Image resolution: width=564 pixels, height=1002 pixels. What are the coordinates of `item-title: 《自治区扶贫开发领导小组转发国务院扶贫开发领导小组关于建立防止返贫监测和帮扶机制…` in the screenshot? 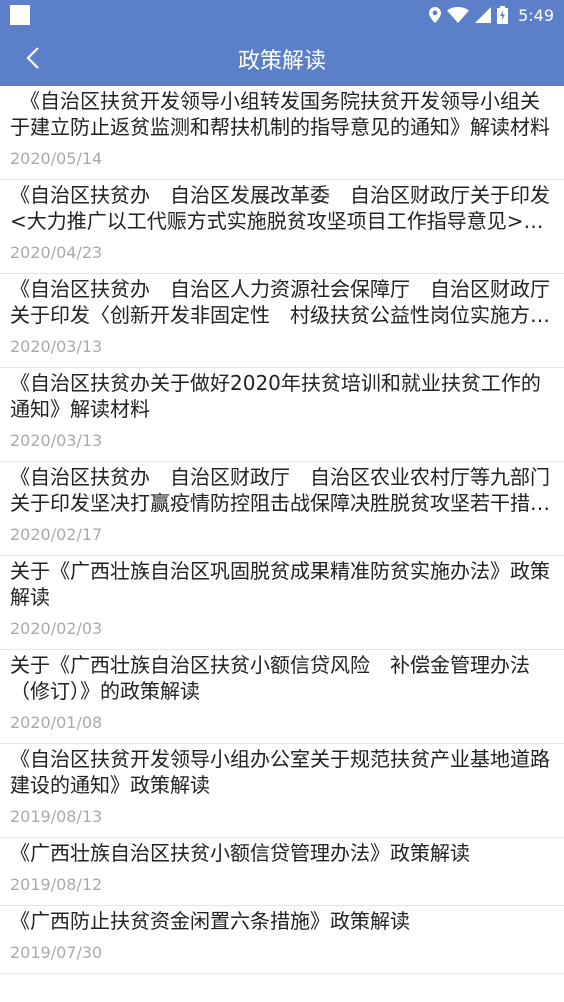 It's located at (280, 114).